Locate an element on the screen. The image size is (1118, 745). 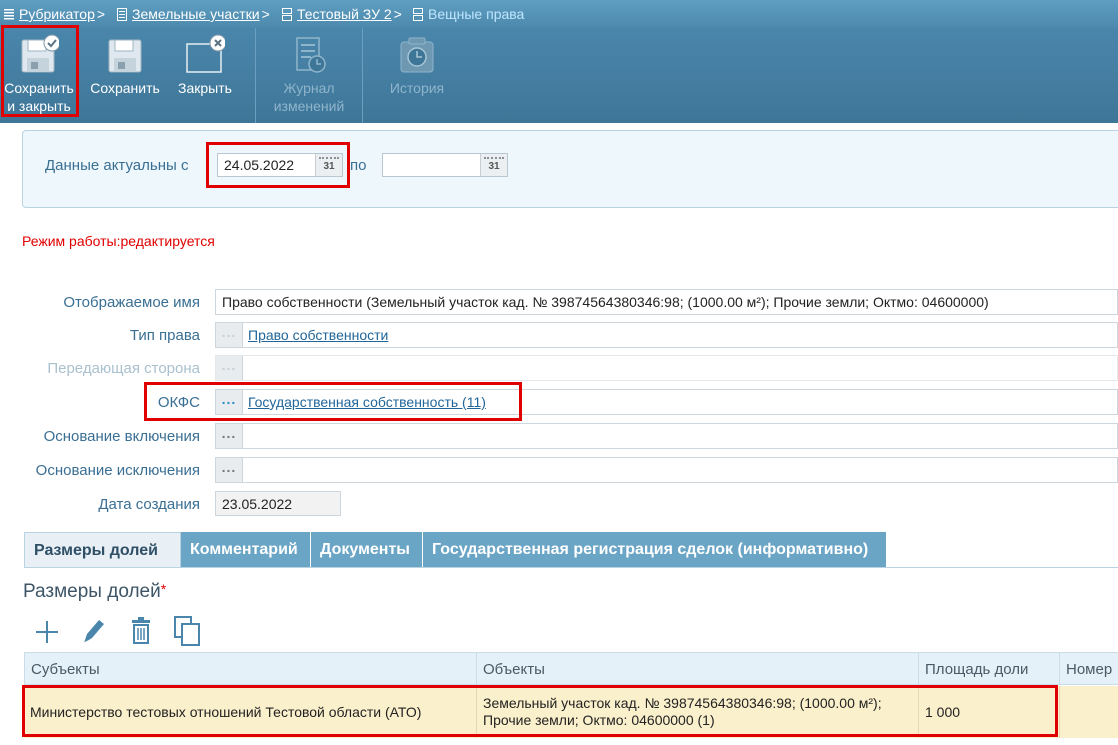
created-date-field: 23.05.2022 is located at coordinates (278, 503).